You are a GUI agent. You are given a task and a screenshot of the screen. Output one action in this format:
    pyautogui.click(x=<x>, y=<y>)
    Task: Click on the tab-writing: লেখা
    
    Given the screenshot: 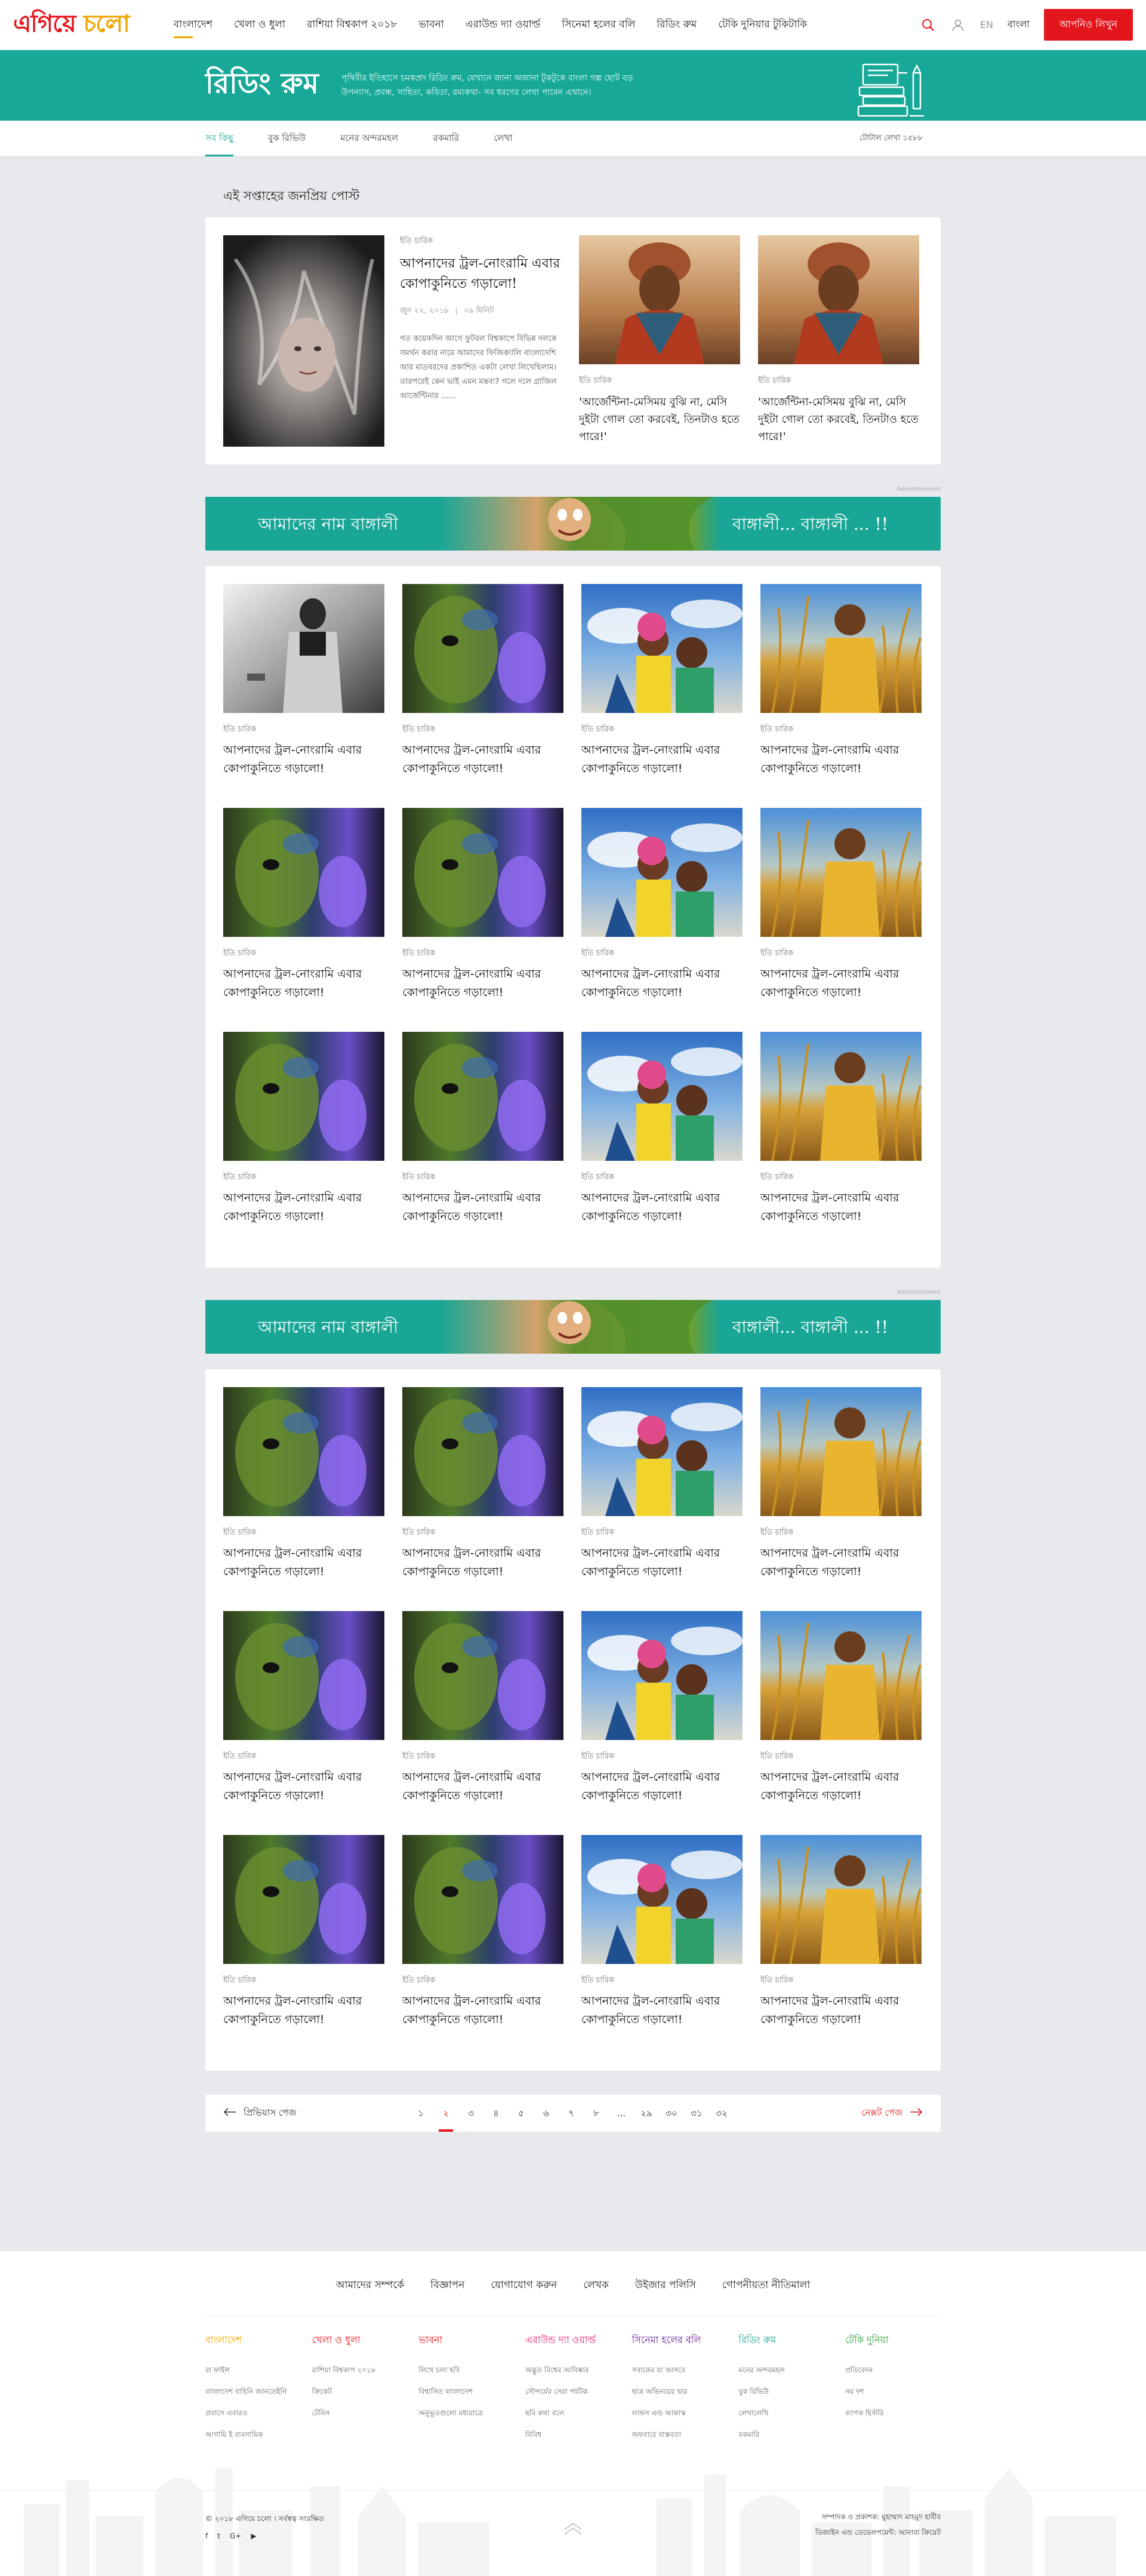 What is the action you would take?
    pyautogui.click(x=503, y=138)
    